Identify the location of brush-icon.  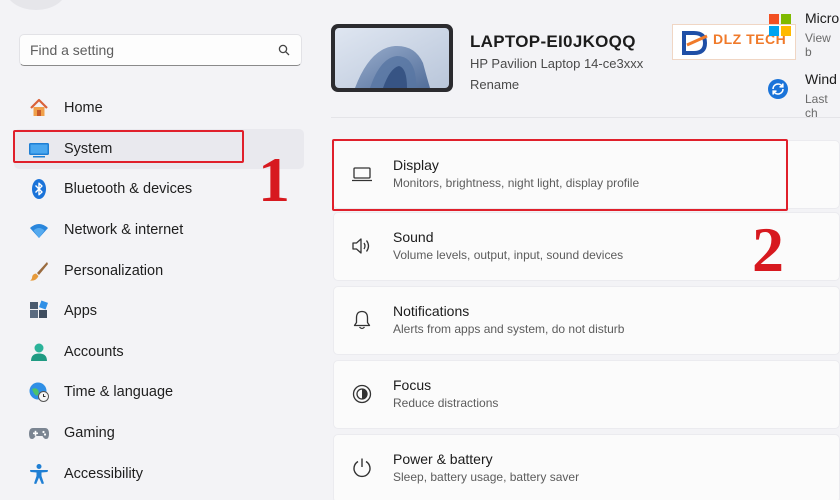
(39, 271).